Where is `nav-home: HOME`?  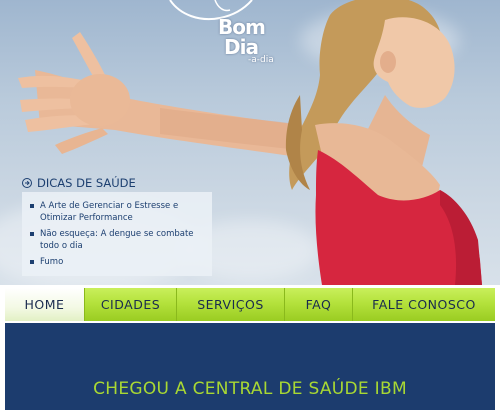 nav-home: HOME is located at coordinates (45, 304).